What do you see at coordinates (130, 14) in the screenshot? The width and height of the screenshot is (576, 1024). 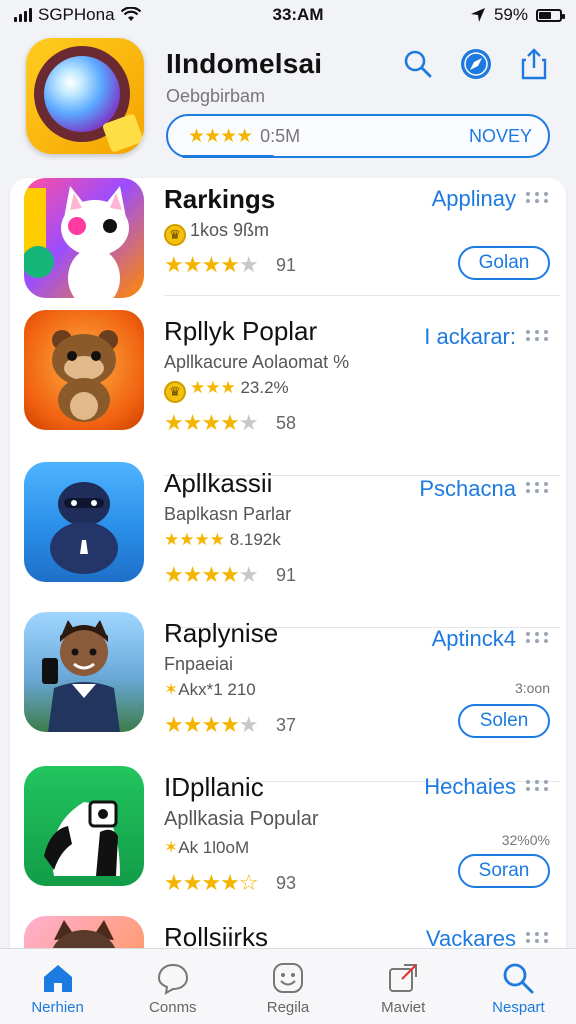 I see `wifi-icon` at bounding box center [130, 14].